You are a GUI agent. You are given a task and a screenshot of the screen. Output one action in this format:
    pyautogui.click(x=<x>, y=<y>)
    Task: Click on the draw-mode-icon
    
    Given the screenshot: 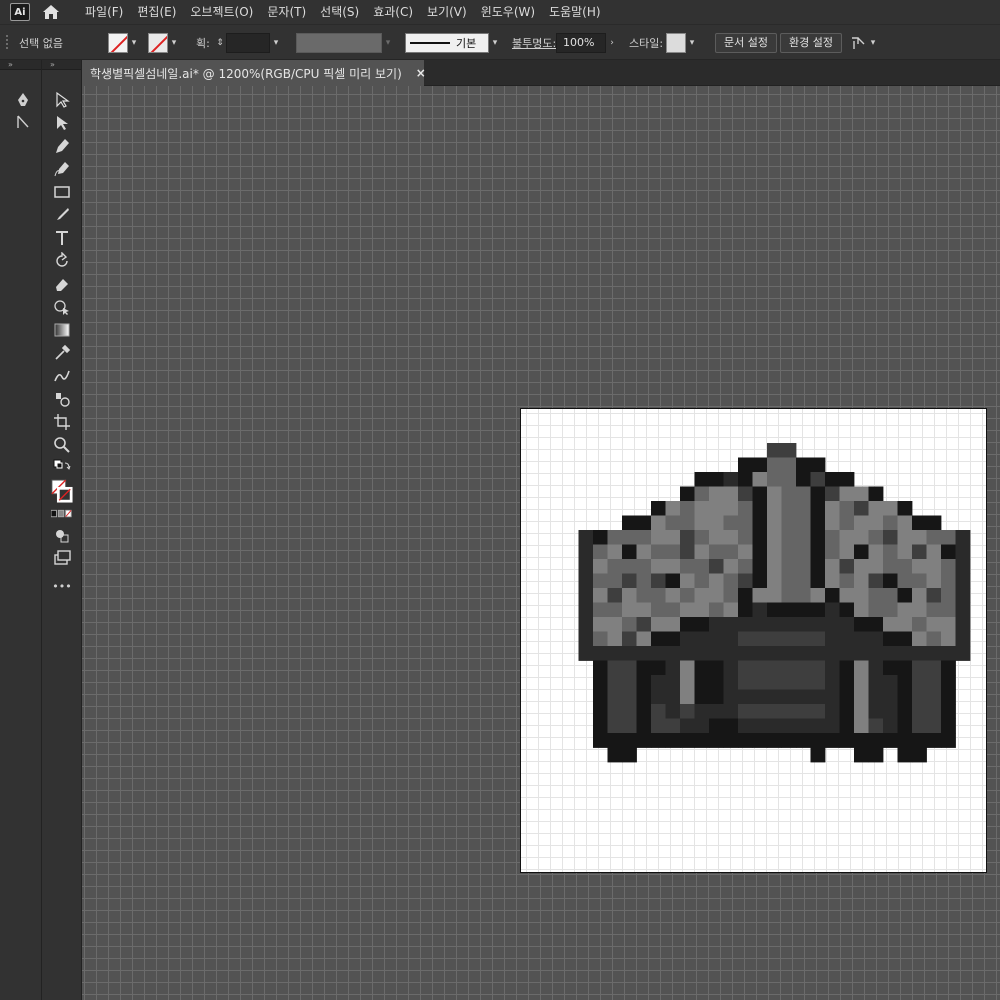 What is the action you would take?
    pyautogui.click(x=62, y=536)
    